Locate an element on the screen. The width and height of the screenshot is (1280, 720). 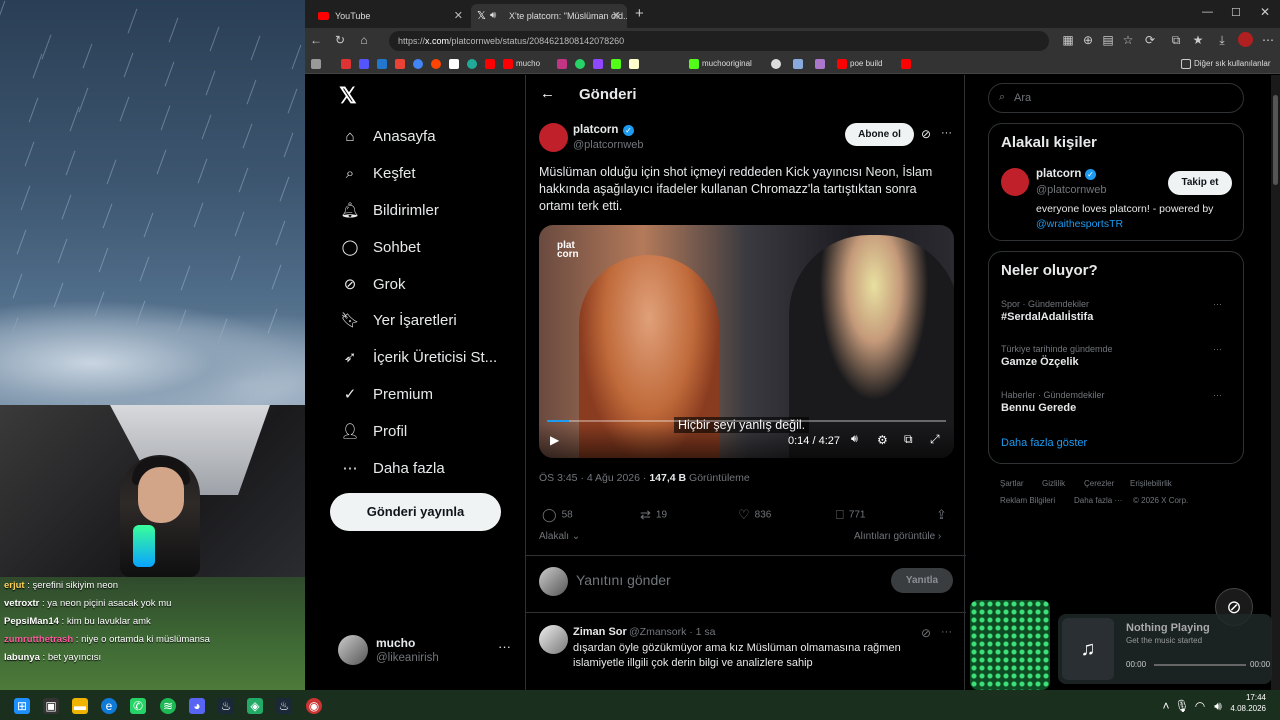
wifi-icon: ◠ is located at coordinates (1200, 706).